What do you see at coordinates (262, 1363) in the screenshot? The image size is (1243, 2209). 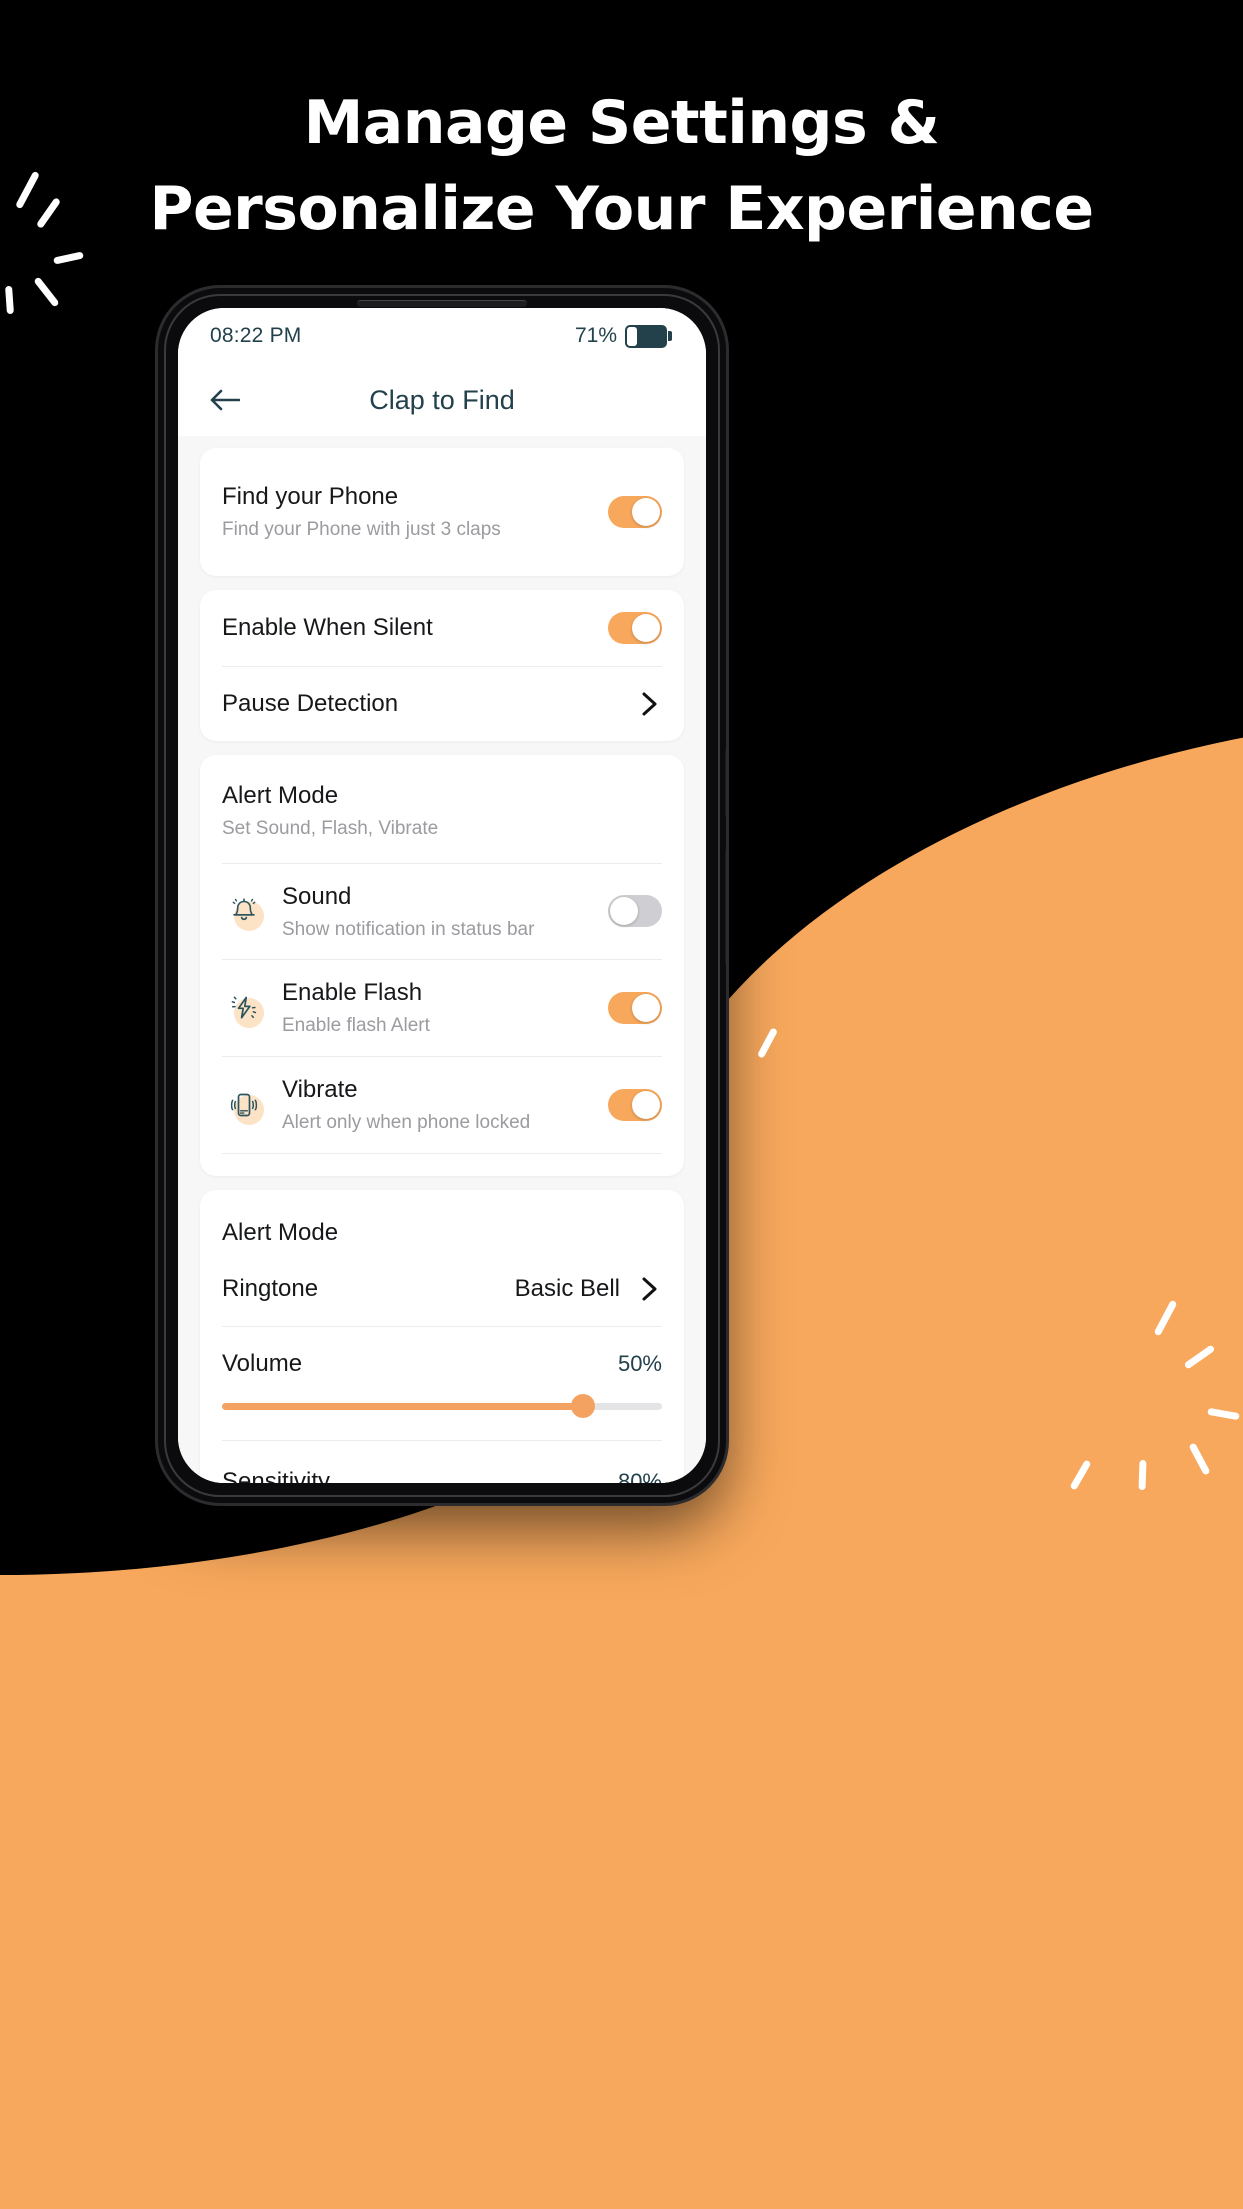 I see `row-title: Volume` at bounding box center [262, 1363].